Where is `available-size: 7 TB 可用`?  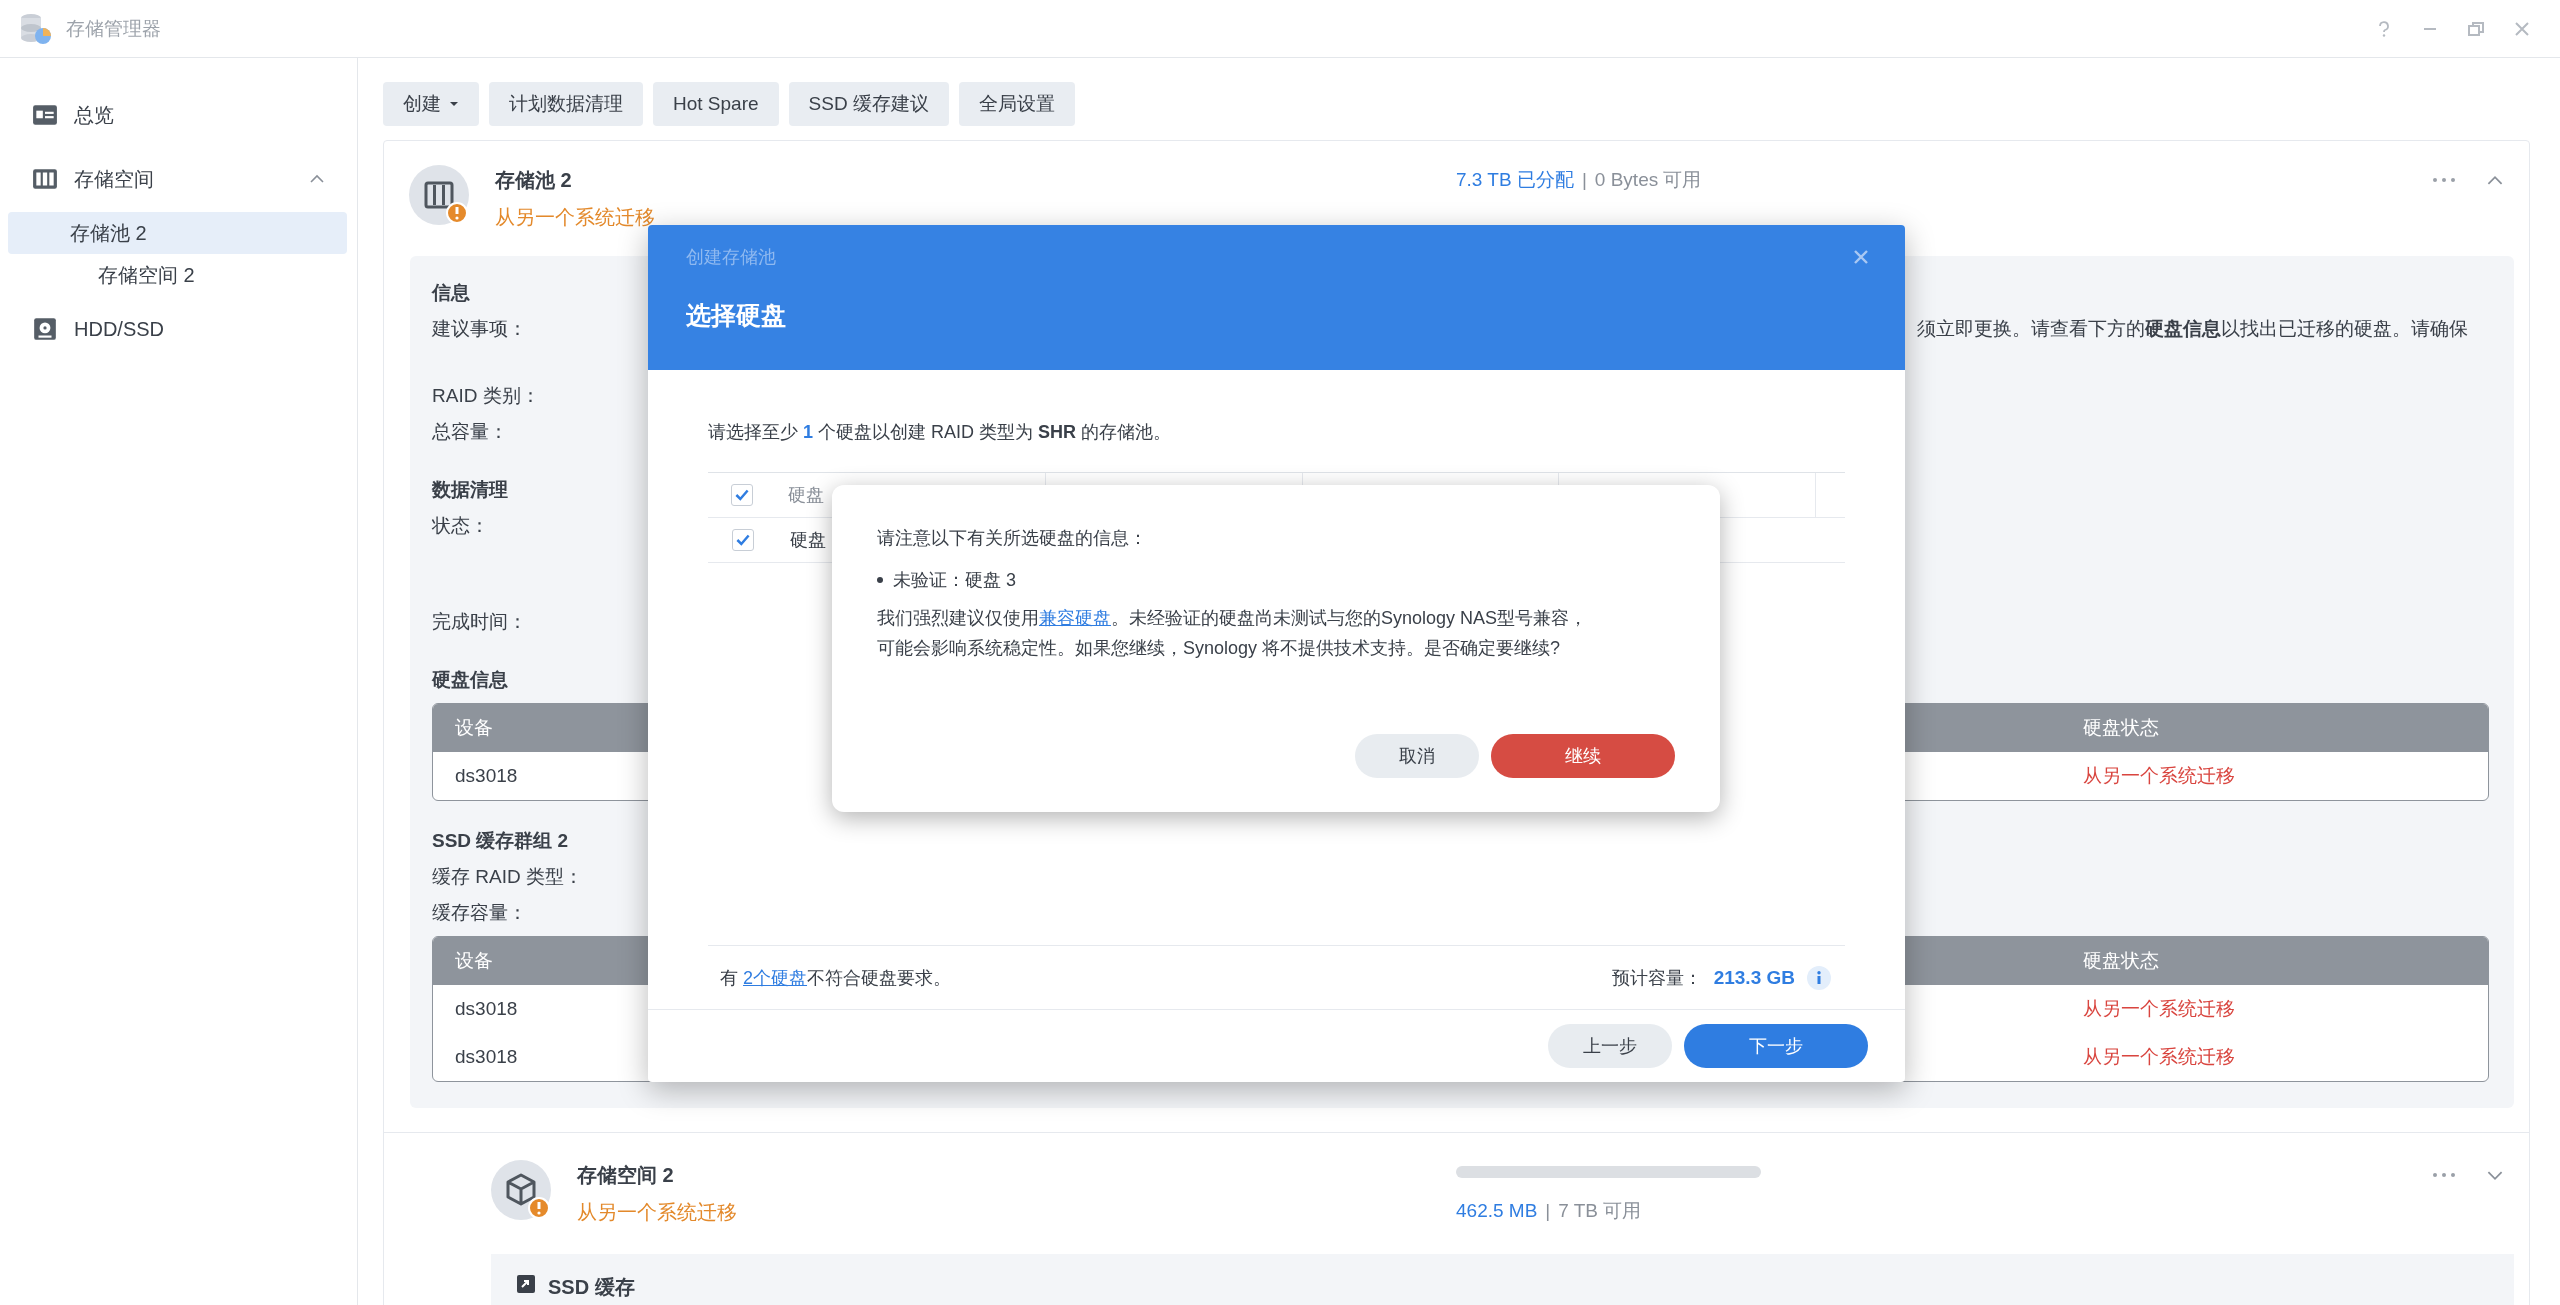 available-size: 7 TB 可用 is located at coordinates (1600, 1210).